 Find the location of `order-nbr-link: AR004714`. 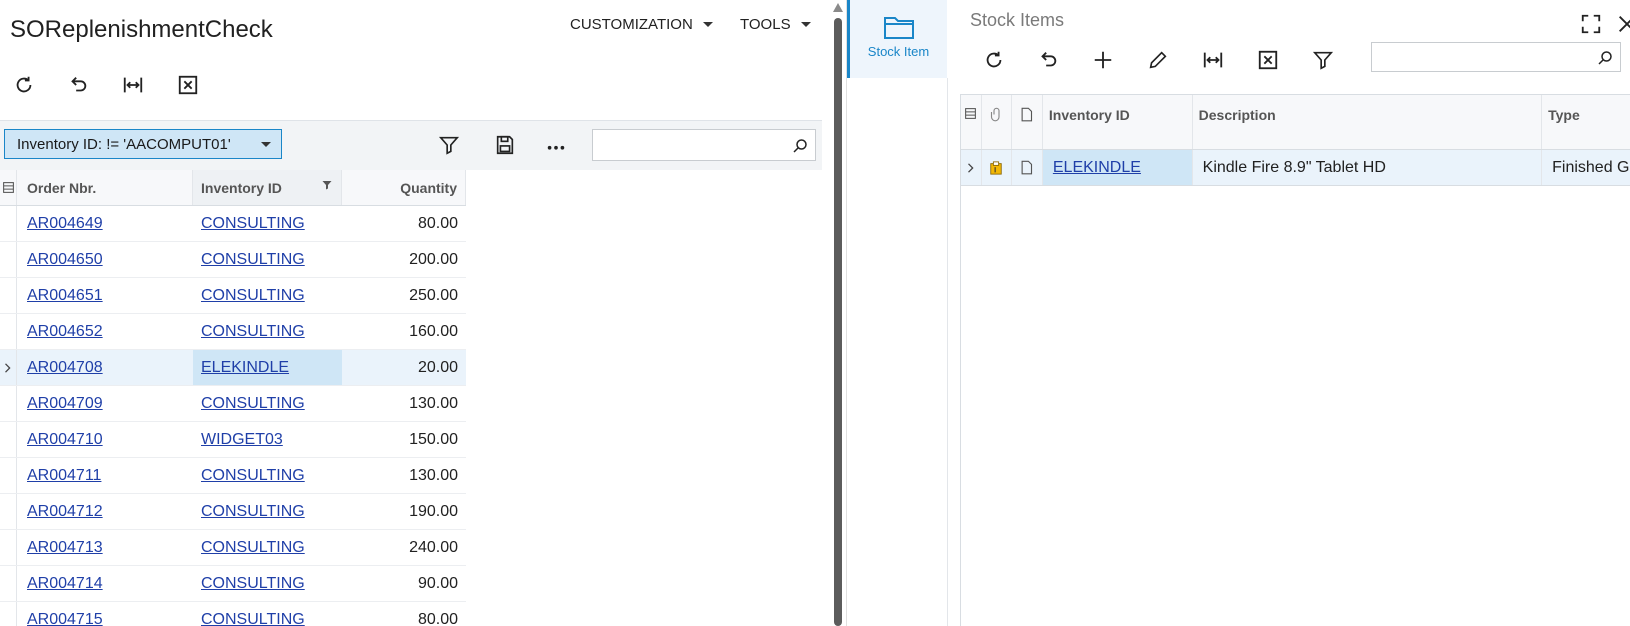

order-nbr-link: AR004714 is located at coordinates (65, 584).